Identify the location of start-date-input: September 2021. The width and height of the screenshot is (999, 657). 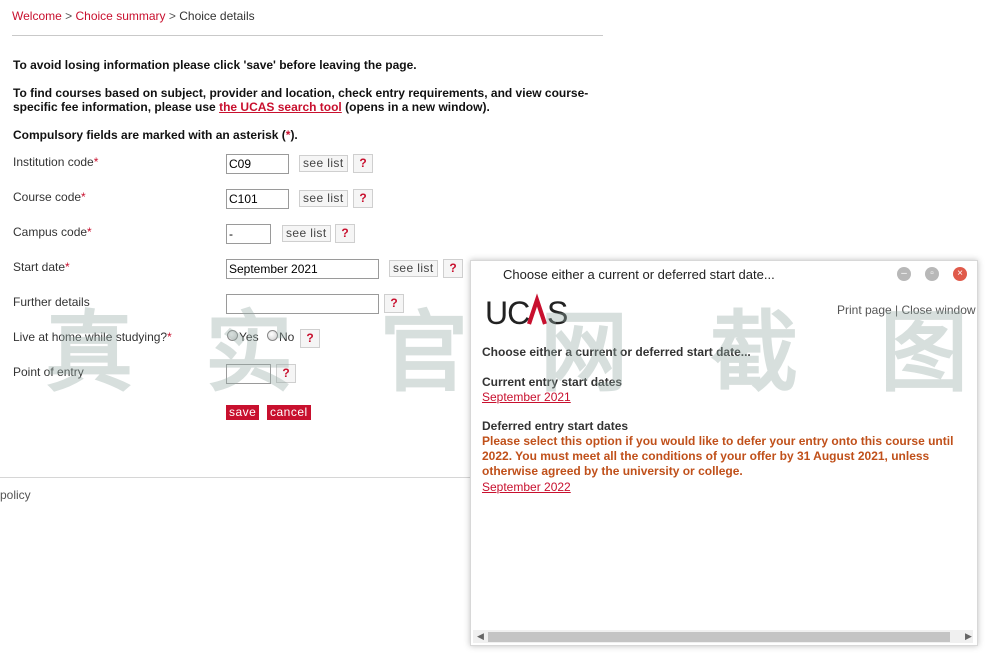
(302, 269).